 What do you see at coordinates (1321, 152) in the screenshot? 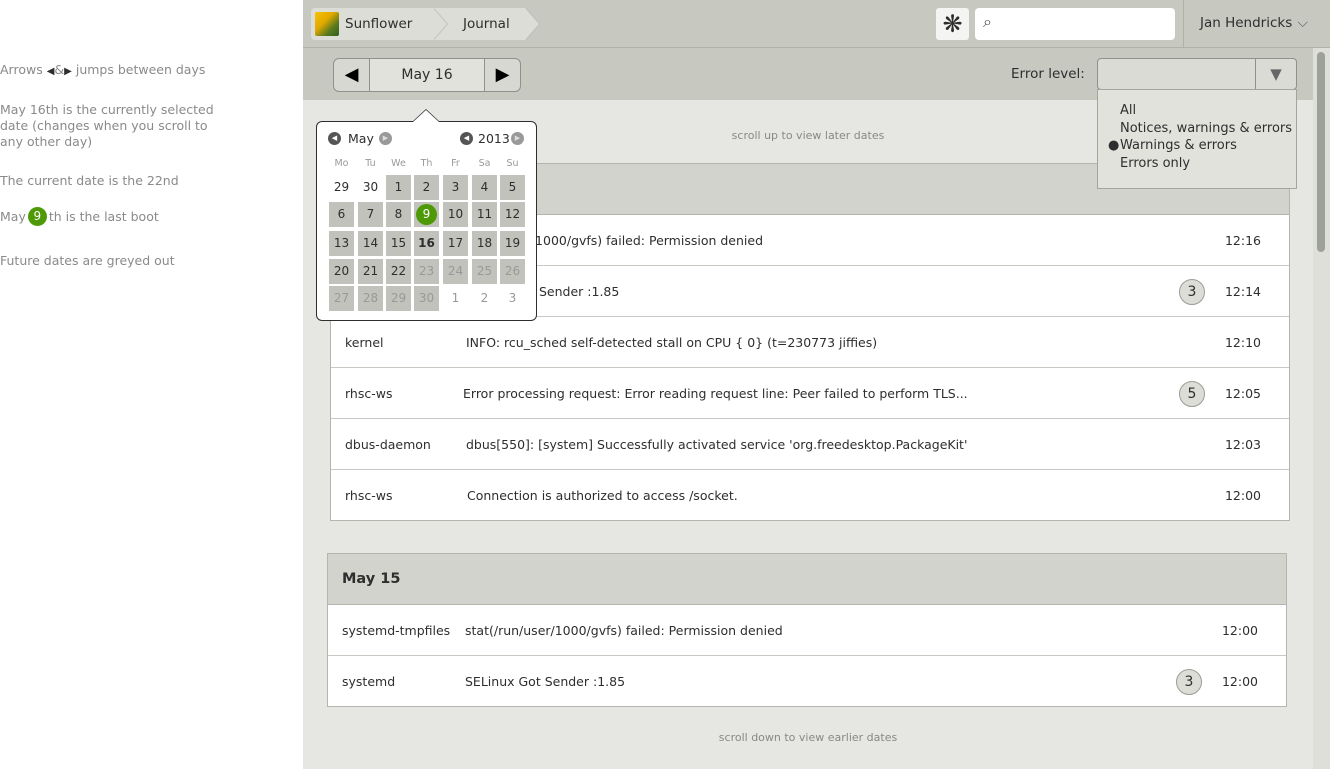
I see `scrollbar-thumb` at bounding box center [1321, 152].